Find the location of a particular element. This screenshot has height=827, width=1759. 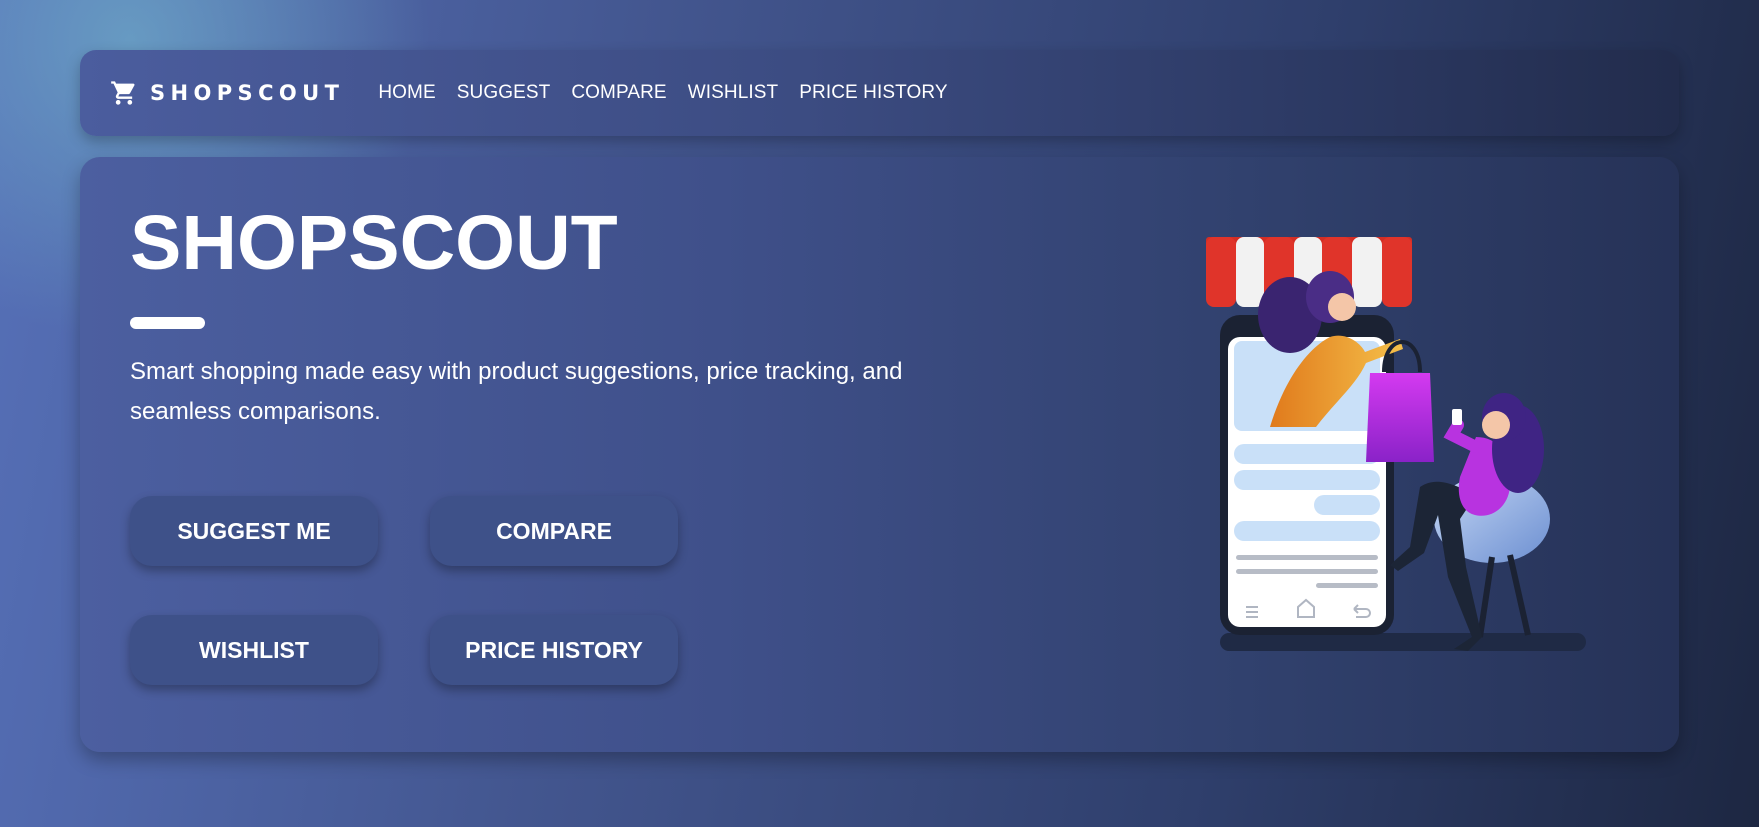

brand-logo: SHOPSCOUT is located at coordinates (227, 93).